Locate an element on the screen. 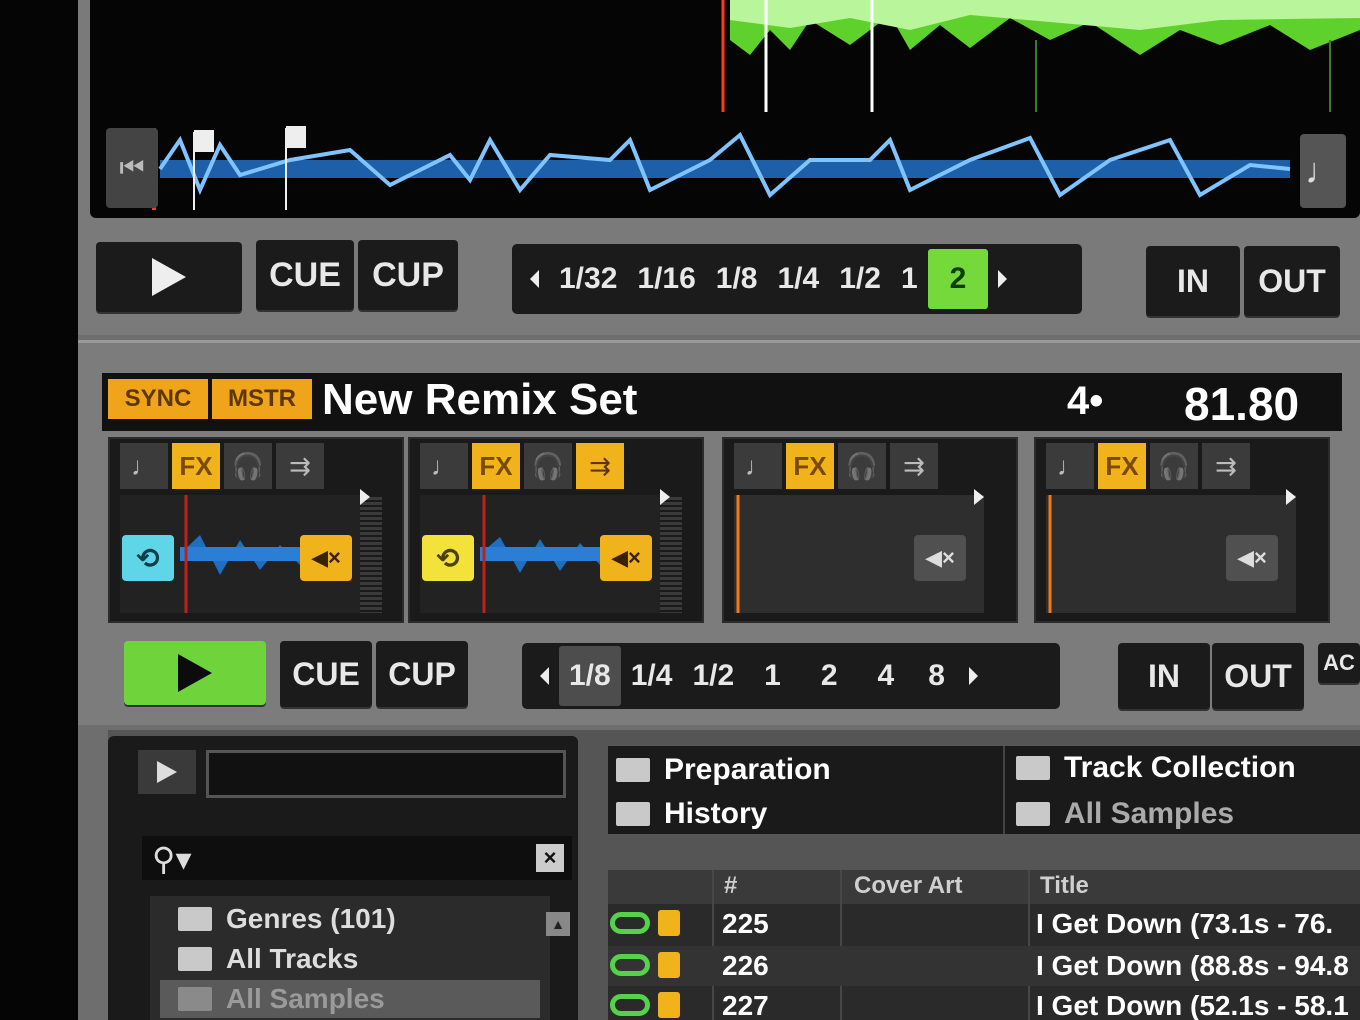 The height and width of the screenshot is (1020, 1360). deck-a-cup-button: CUP is located at coordinates (408, 275).